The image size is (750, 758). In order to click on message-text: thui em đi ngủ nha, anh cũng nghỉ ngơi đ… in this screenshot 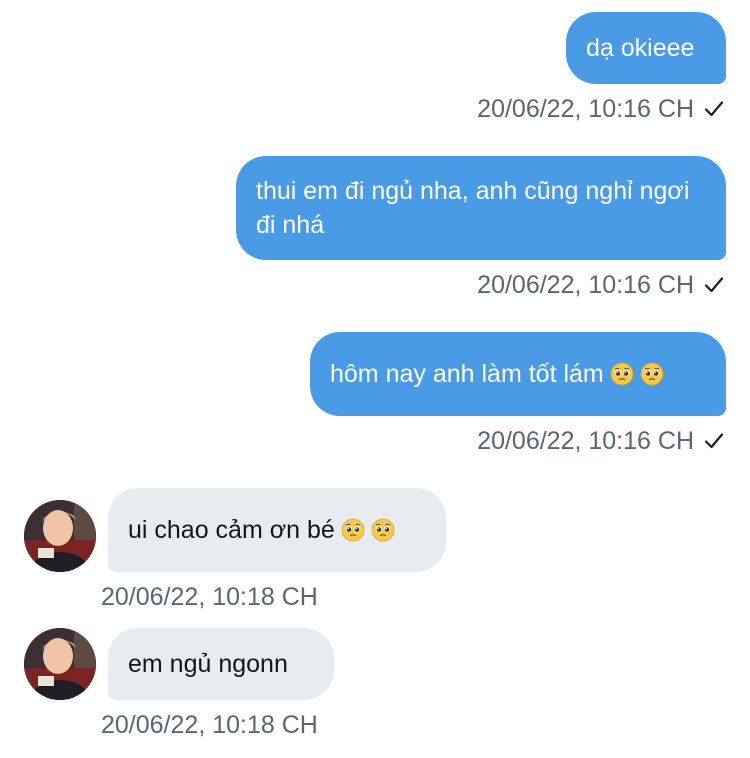, I will do `click(473, 208)`.